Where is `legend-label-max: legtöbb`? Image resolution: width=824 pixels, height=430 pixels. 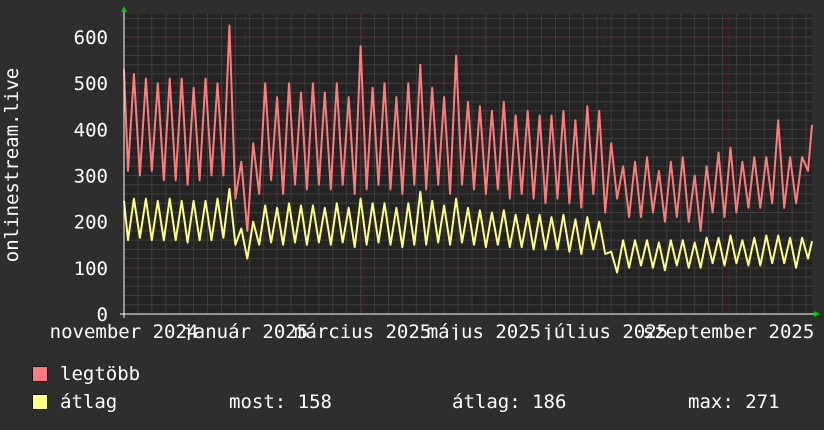 legend-label-max: legtöbb is located at coordinates (100, 374).